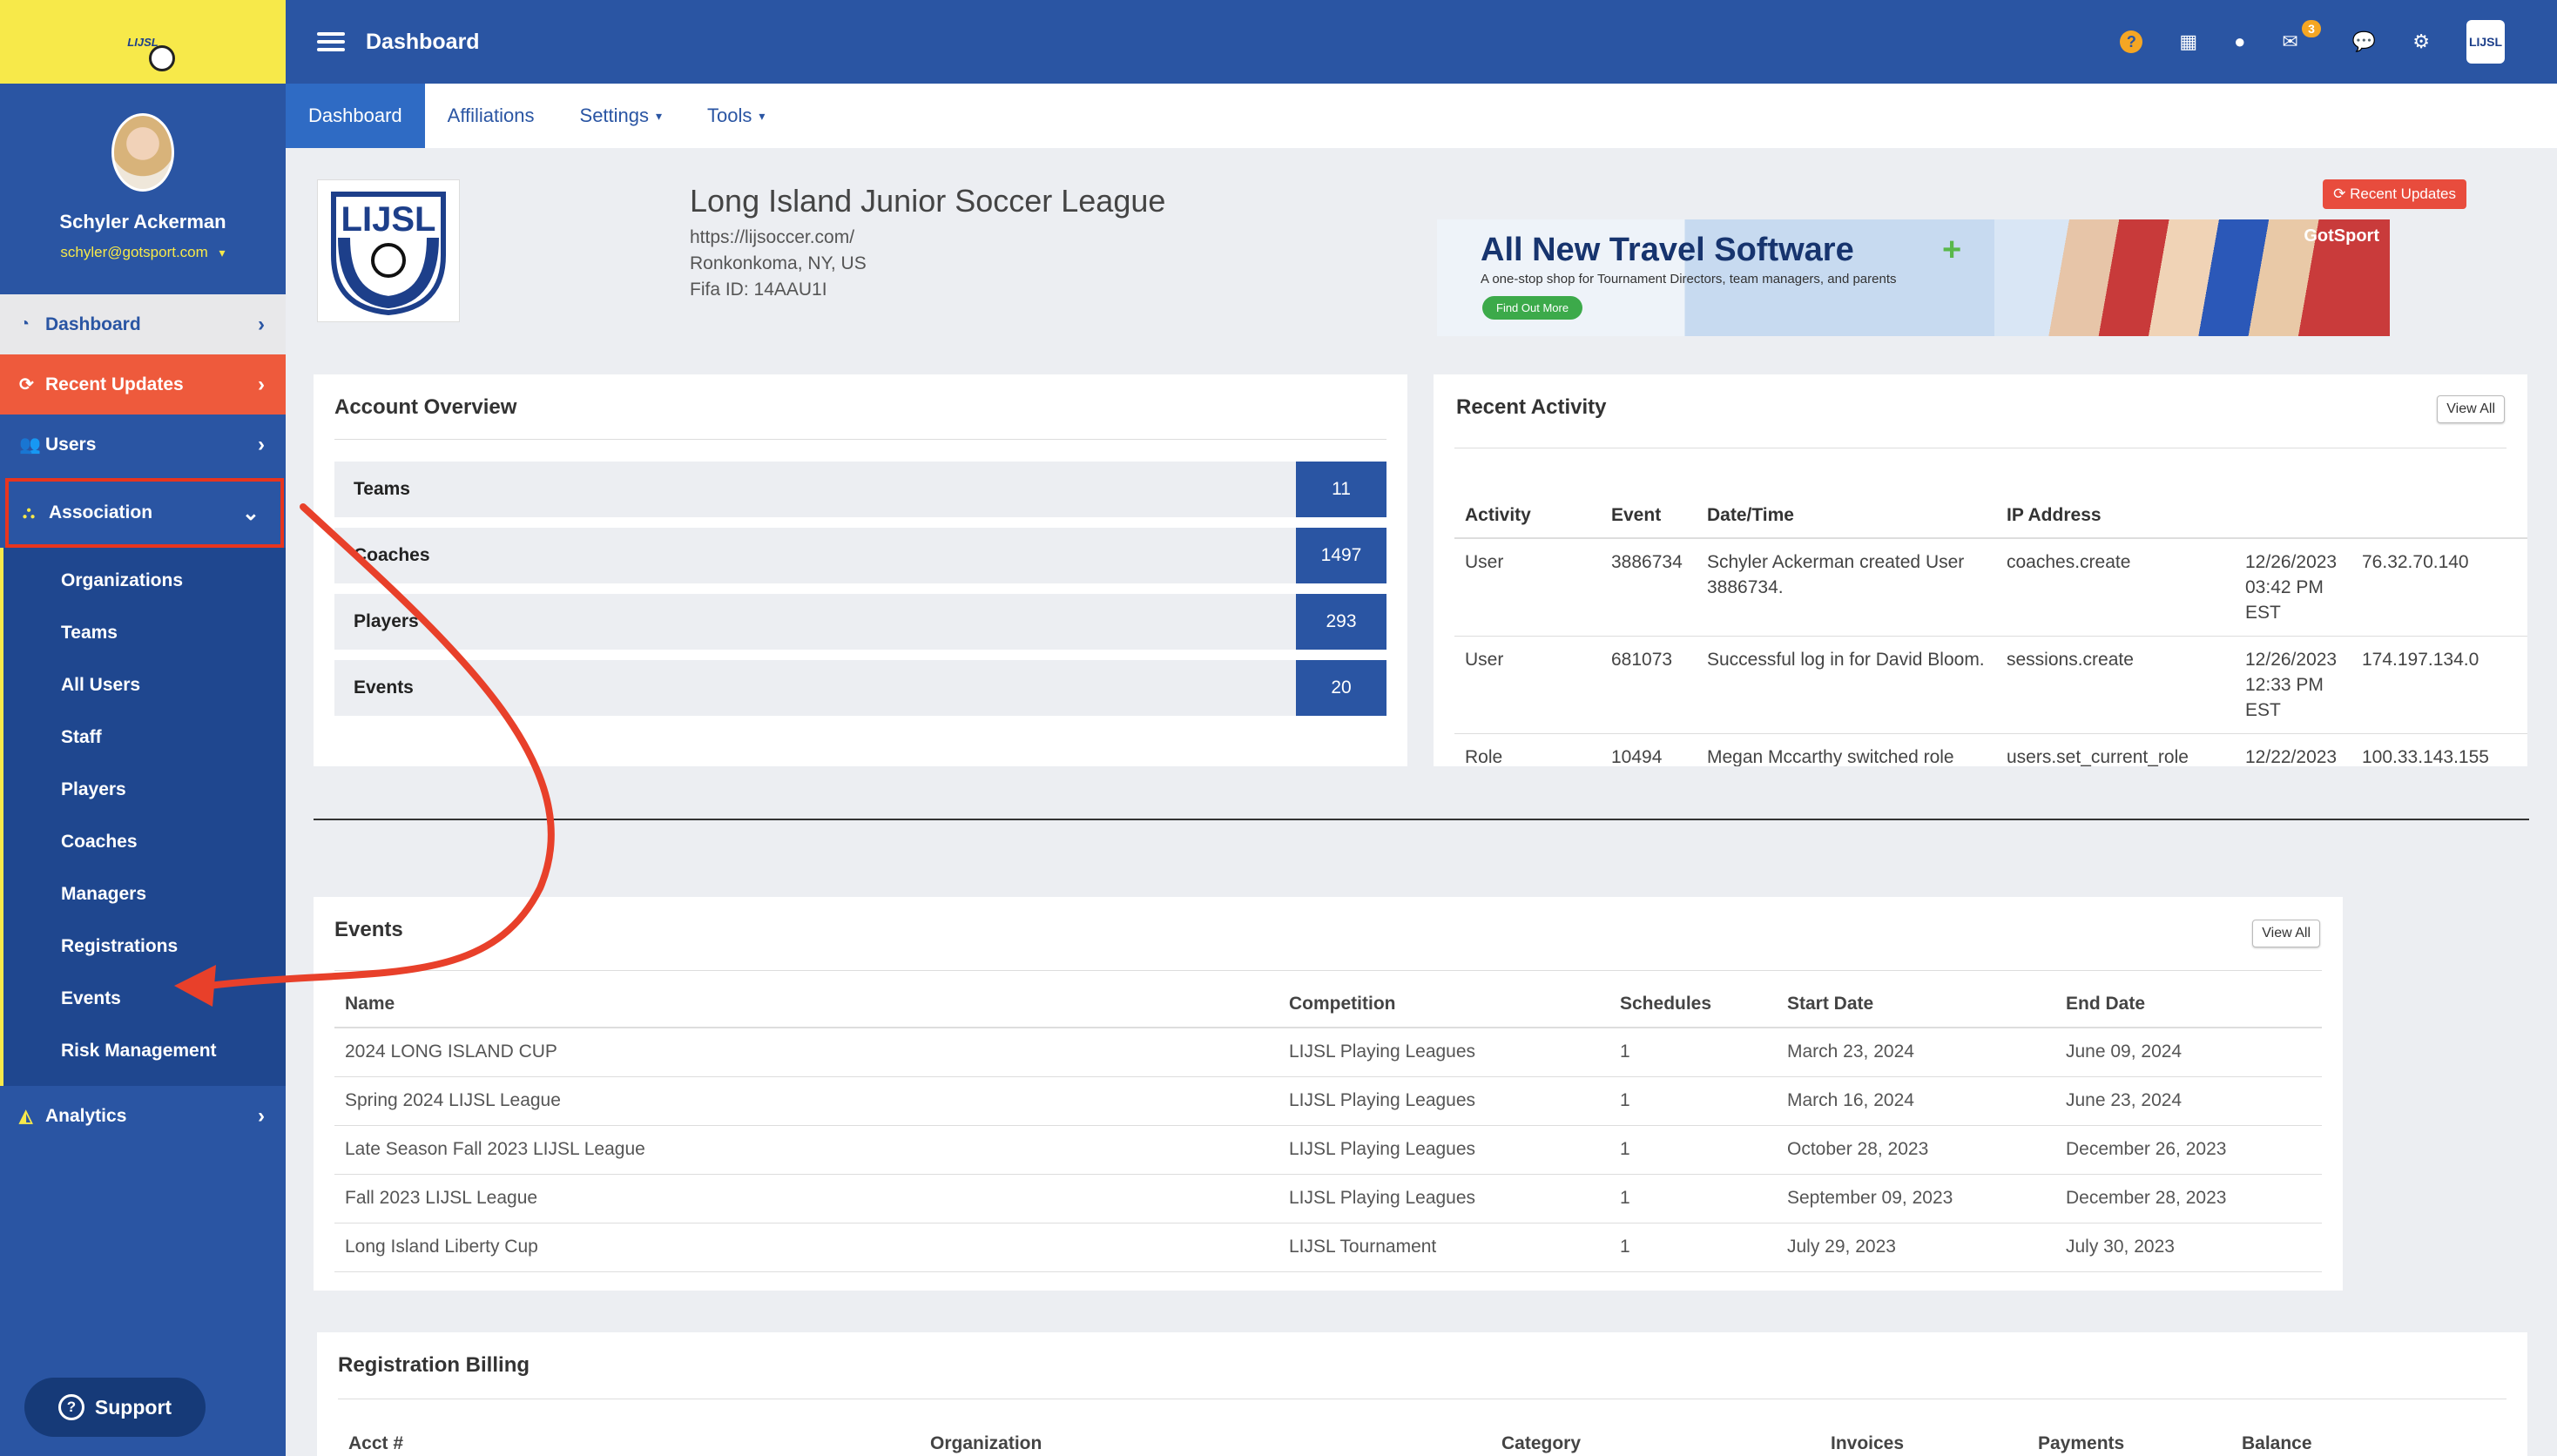 The width and height of the screenshot is (2557, 1456). What do you see at coordinates (143, 445) in the screenshot?
I see `sidebar-item-users: 👥 Users ›` at bounding box center [143, 445].